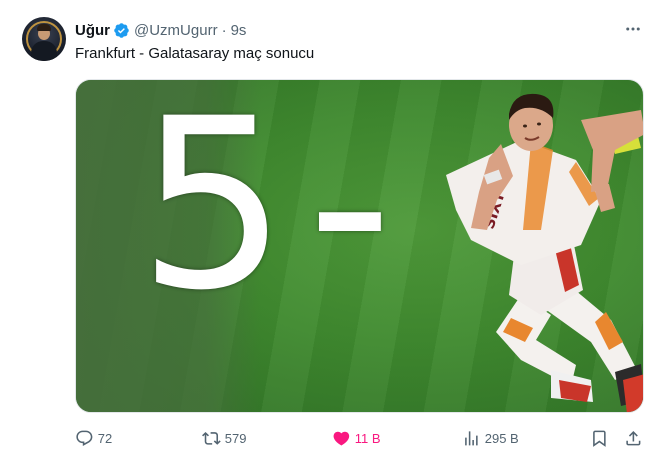 Image resolution: width=670 pixels, height=461 pixels. I want to click on reply-button: 72, so click(93, 438).